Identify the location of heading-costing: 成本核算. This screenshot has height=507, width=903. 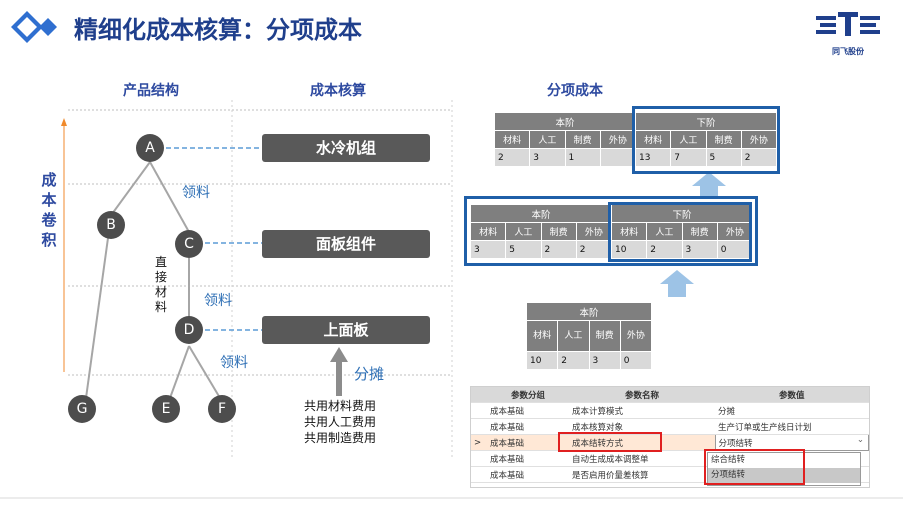
(338, 91).